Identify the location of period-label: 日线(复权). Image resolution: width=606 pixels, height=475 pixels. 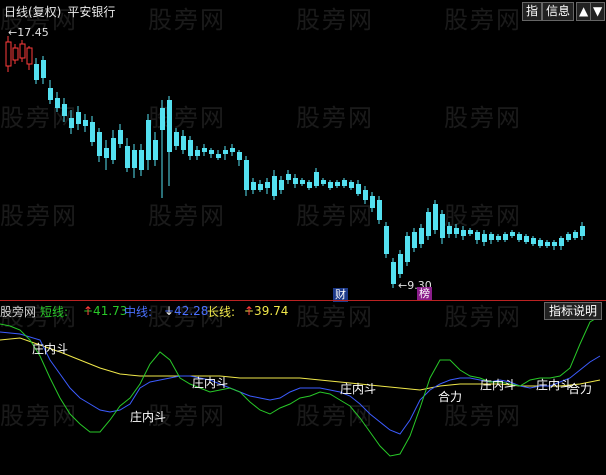
(32, 12).